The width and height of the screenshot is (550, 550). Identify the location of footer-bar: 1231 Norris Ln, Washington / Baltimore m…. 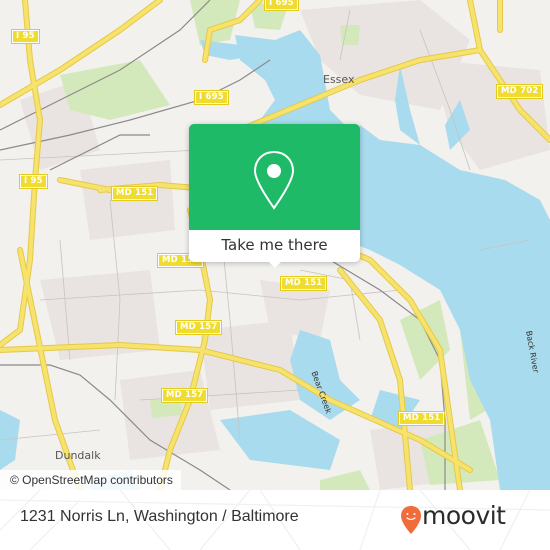
(275, 520).